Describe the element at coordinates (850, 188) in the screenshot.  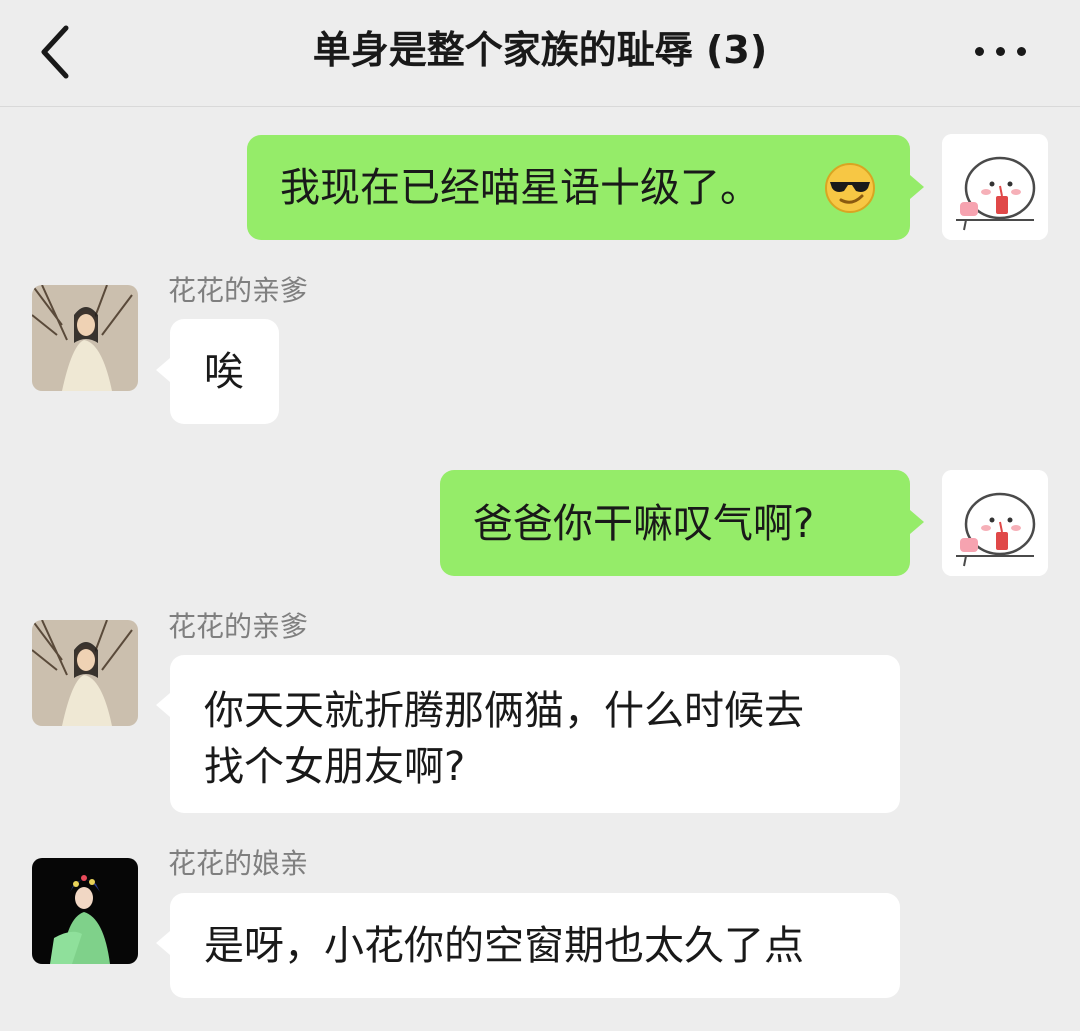
I see `sunglasses-emoji` at that location.